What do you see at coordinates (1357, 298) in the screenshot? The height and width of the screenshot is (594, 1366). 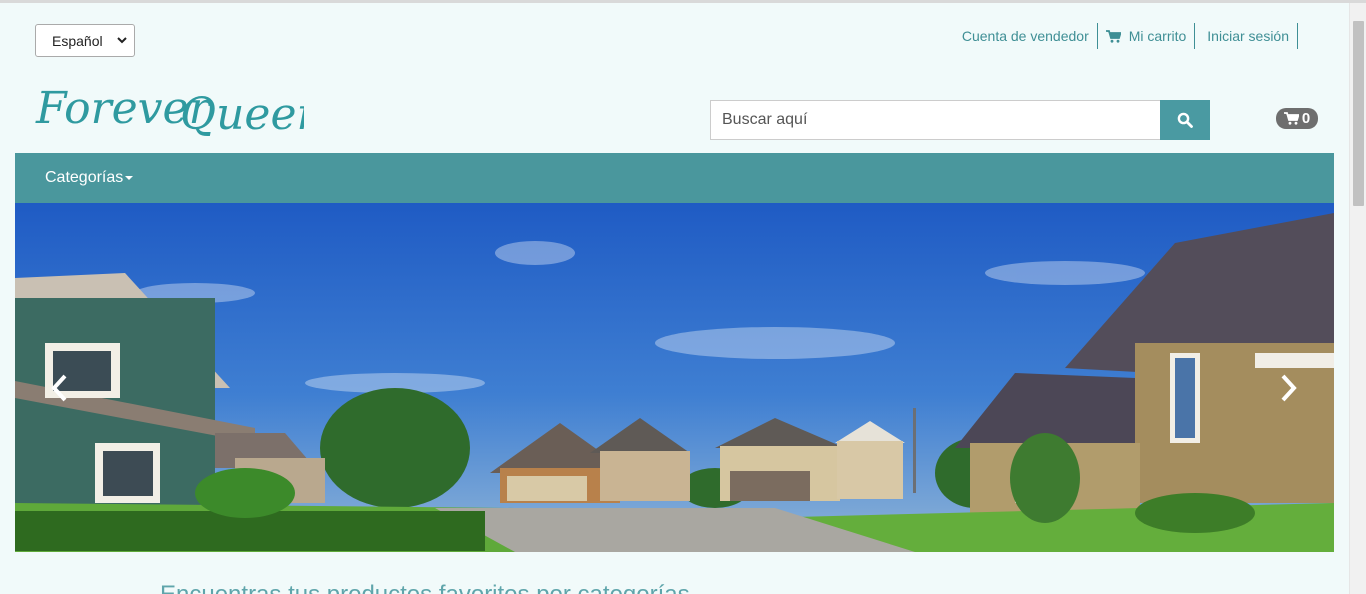 I see `page-scrollbar` at bounding box center [1357, 298].